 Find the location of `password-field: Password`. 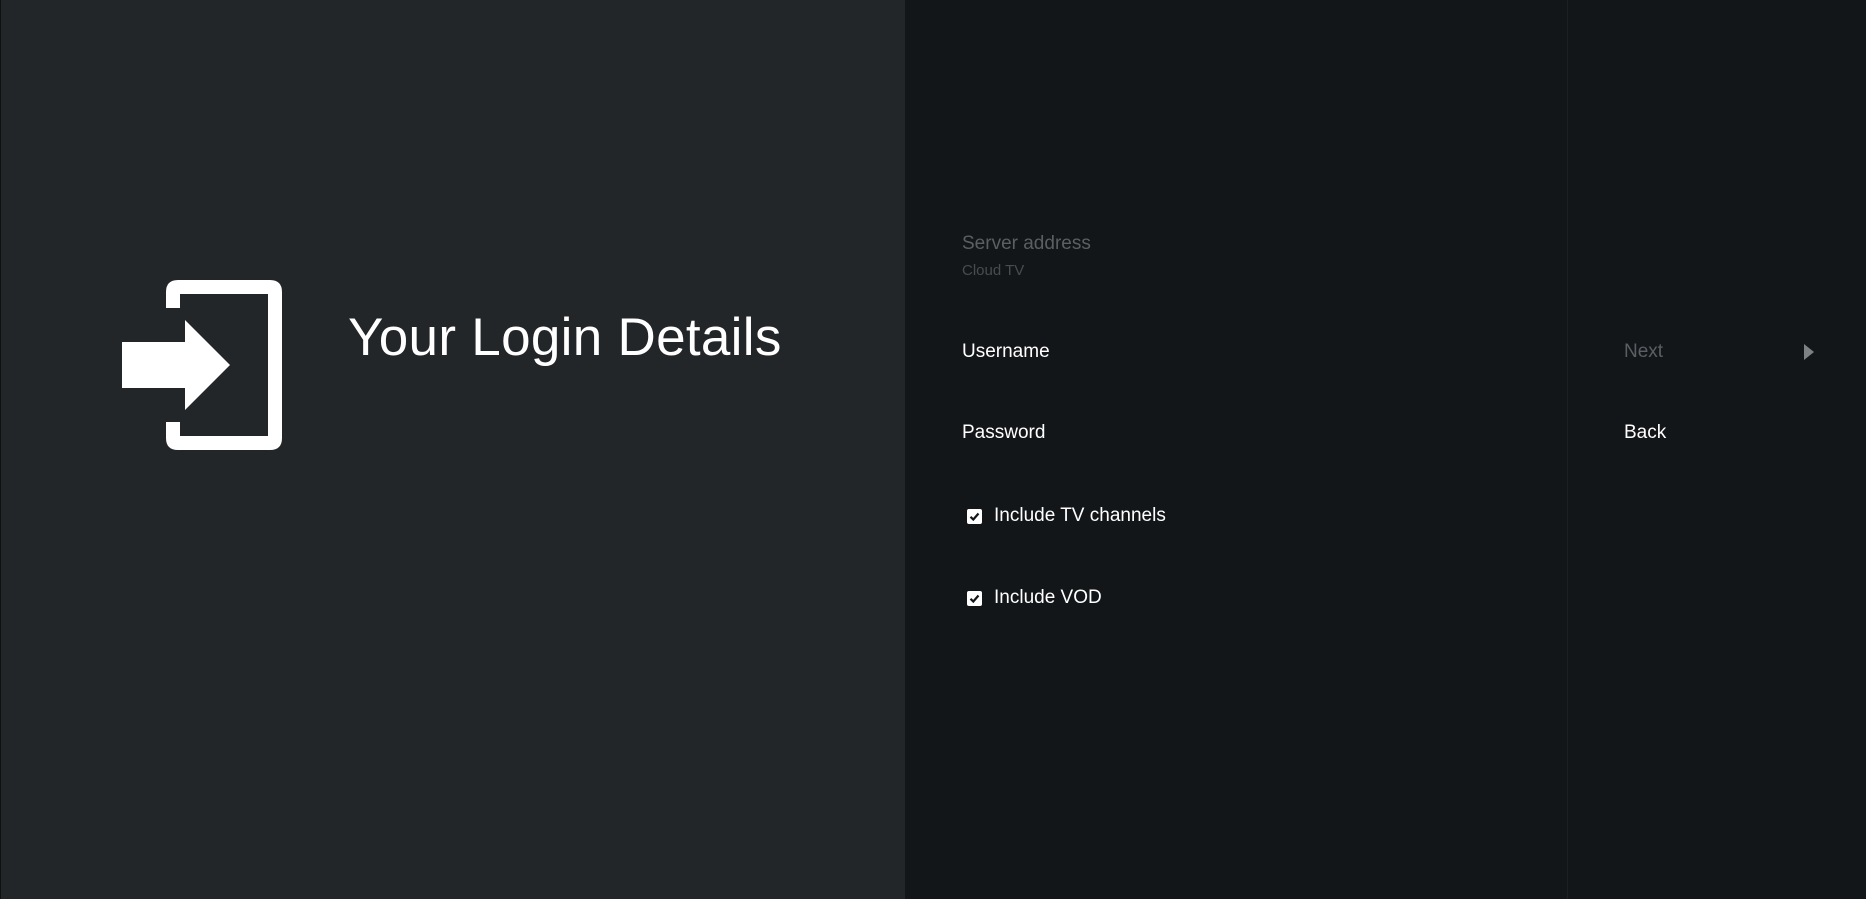

password-field: Password is located at coordinates (1003, 433).